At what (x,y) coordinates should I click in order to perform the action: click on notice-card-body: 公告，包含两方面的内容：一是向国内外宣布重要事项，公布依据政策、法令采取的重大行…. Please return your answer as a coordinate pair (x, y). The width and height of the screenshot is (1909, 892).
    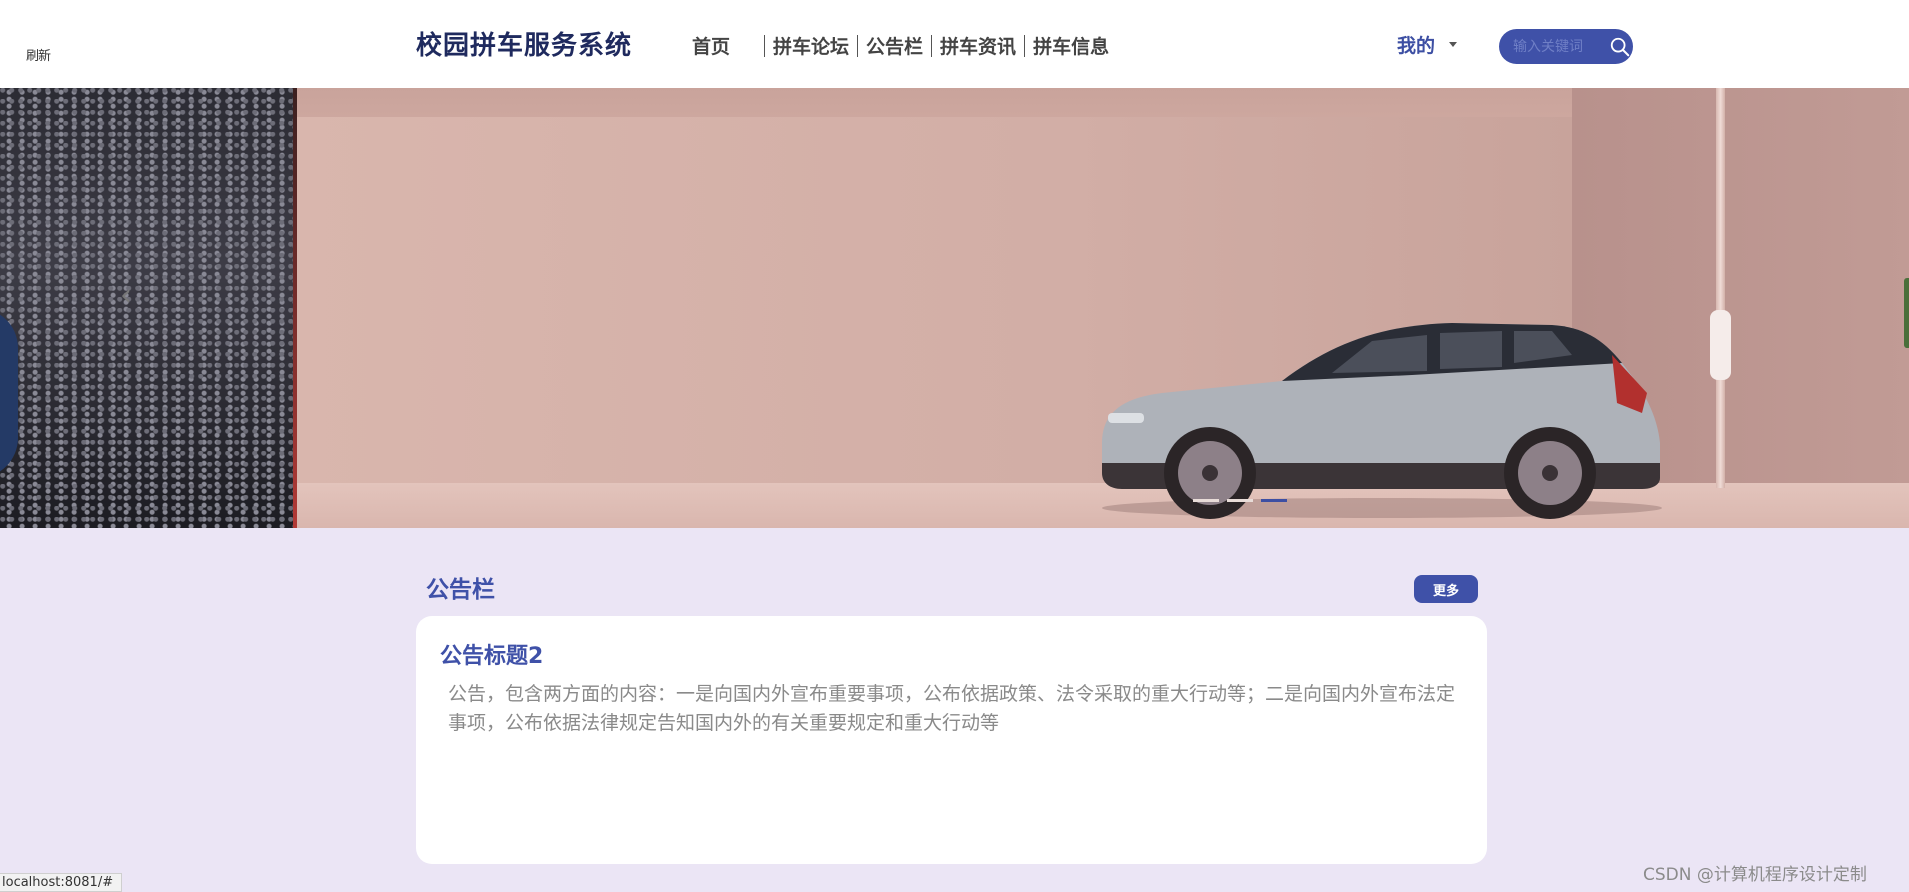
    Looking at the image, I should click on (952, 708).